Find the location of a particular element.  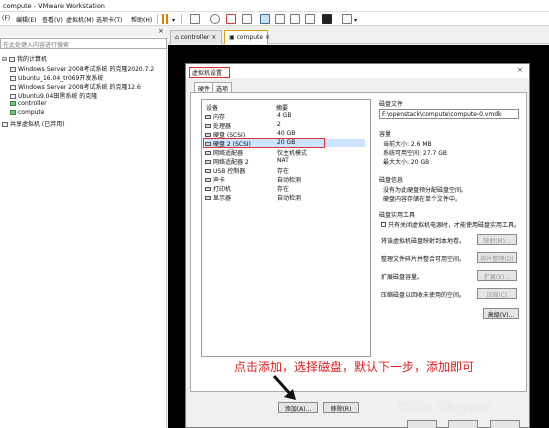

device-row-network-2: 网络适配器 2 NAT is located at coordinates (285, 161).